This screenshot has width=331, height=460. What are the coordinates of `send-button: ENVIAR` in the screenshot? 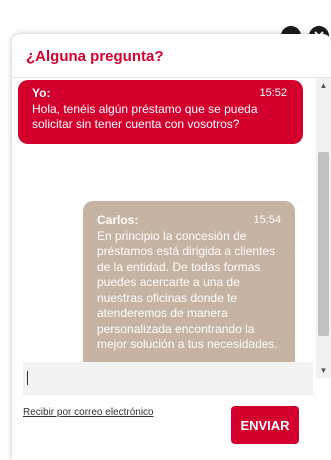 It's located at (265, 425).